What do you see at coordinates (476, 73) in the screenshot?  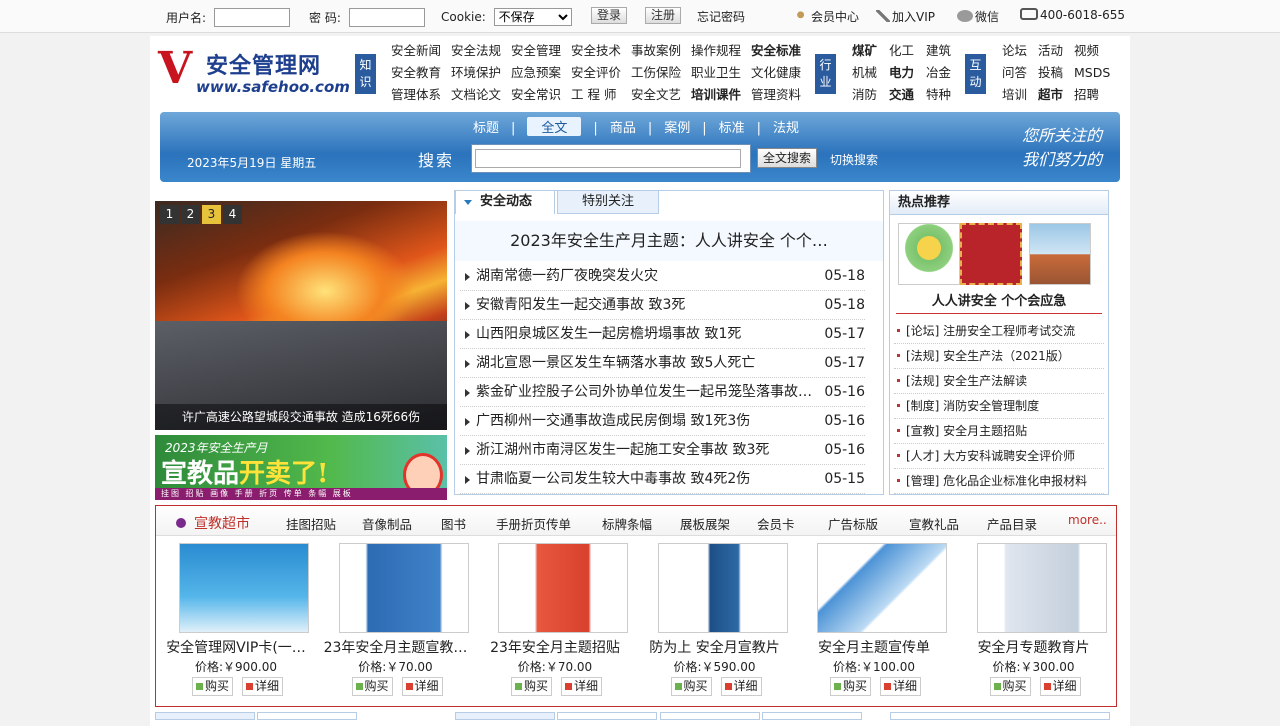 I see `nav-link-a-8: 环境保护` at bounding box center [476, 73].